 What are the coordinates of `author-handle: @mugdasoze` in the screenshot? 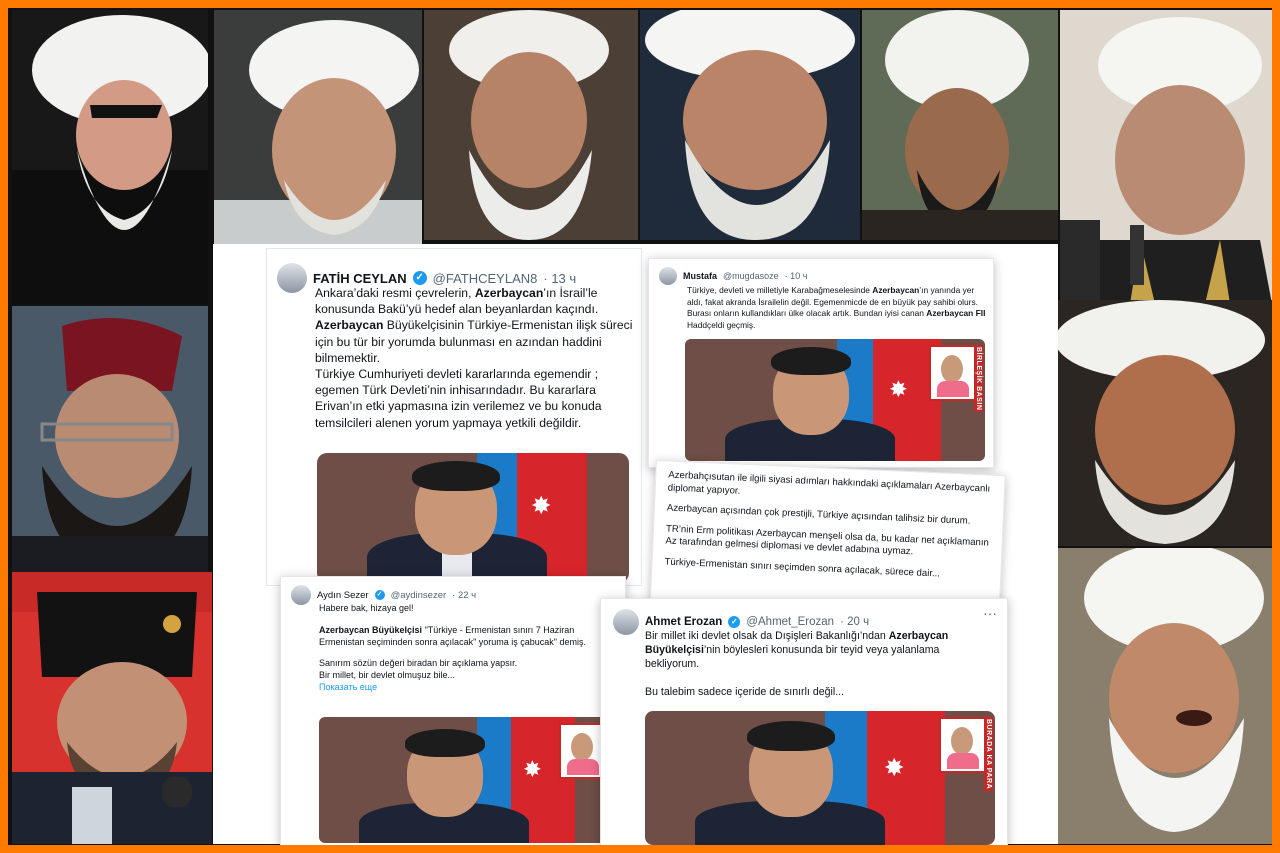 It's located at (751, 276).